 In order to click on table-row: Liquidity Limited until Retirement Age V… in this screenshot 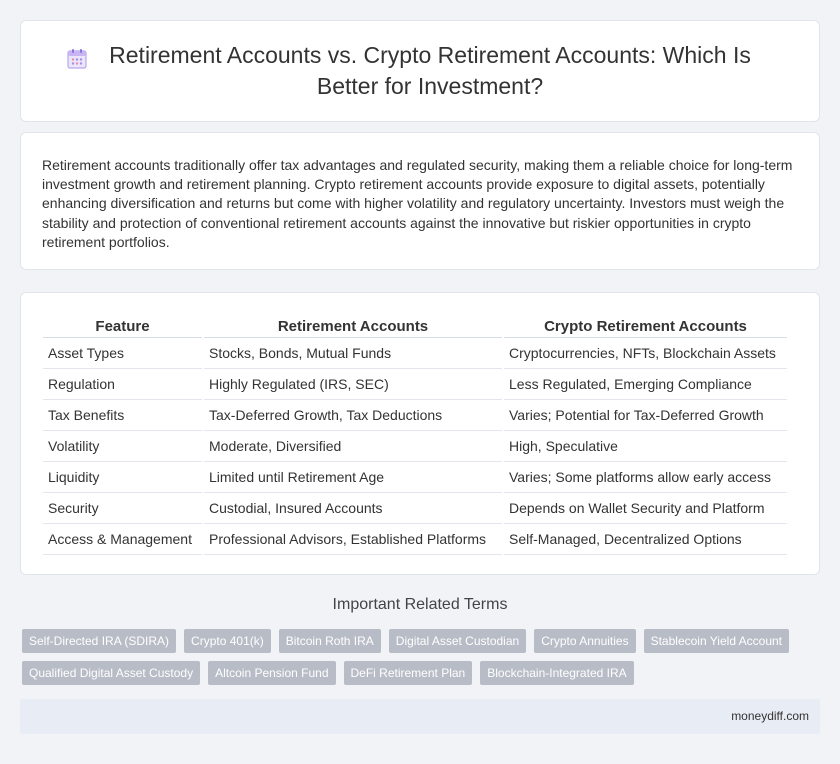, I will do `click(415, 477)`.